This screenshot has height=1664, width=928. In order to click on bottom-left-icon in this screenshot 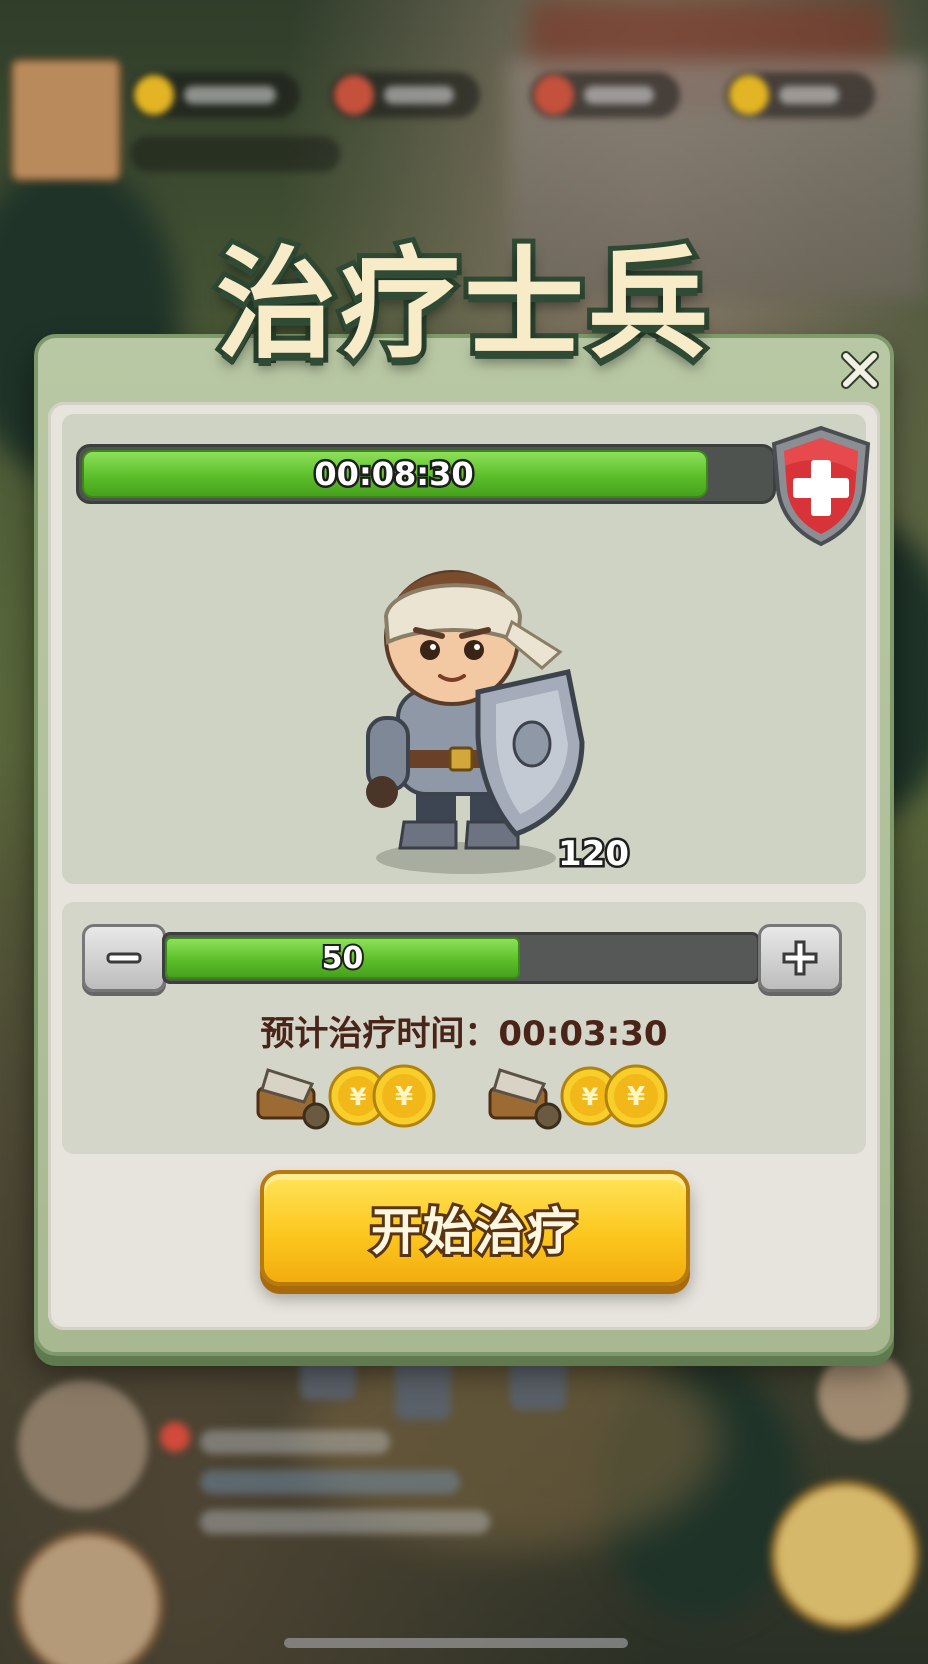, I will do `click(83, 1445)`.